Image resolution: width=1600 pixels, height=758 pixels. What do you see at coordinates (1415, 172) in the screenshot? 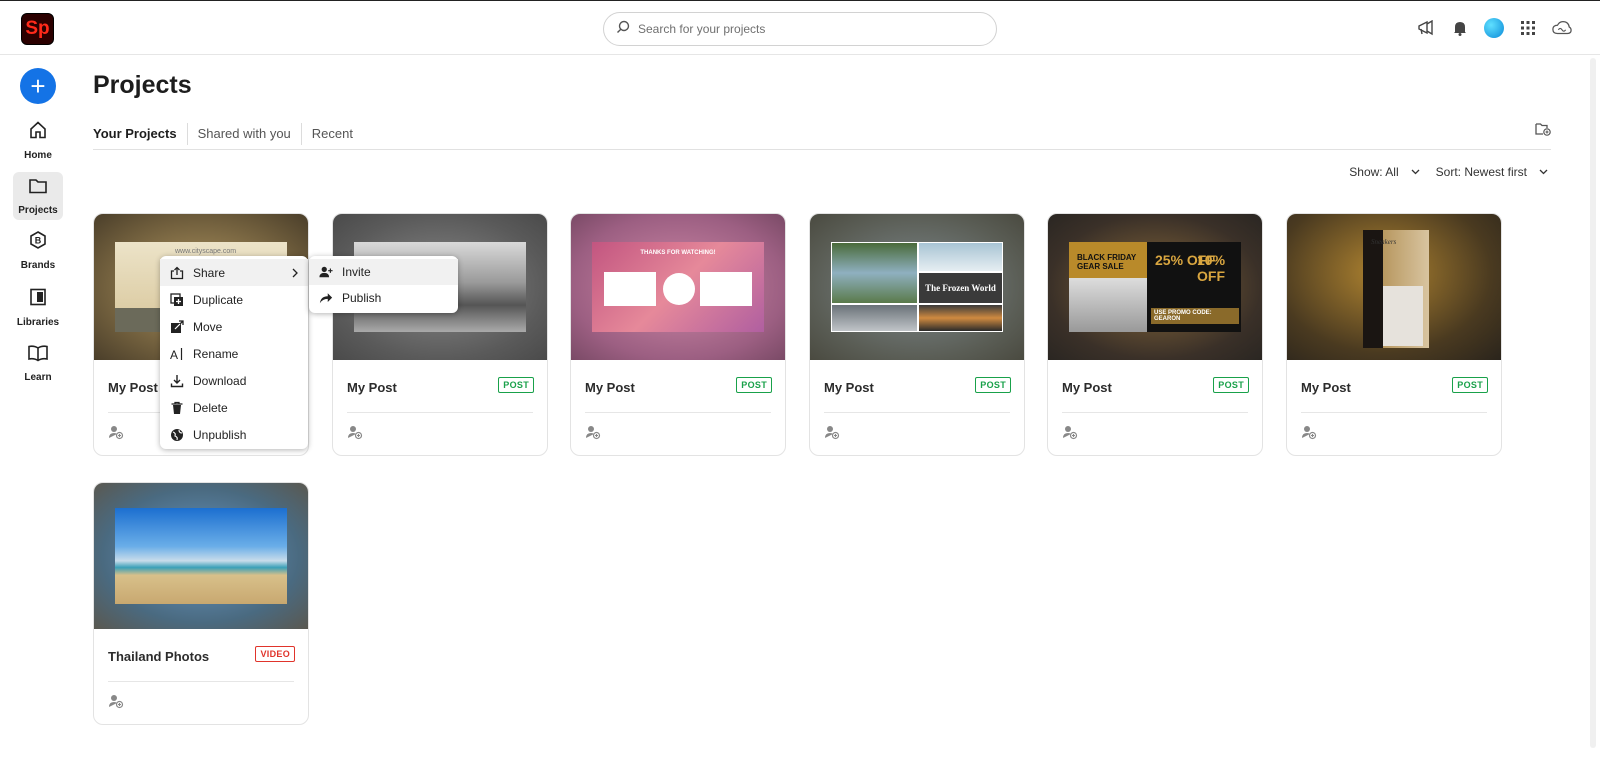
I see `chevron-down-icon` at bounding box center [1415, 172].